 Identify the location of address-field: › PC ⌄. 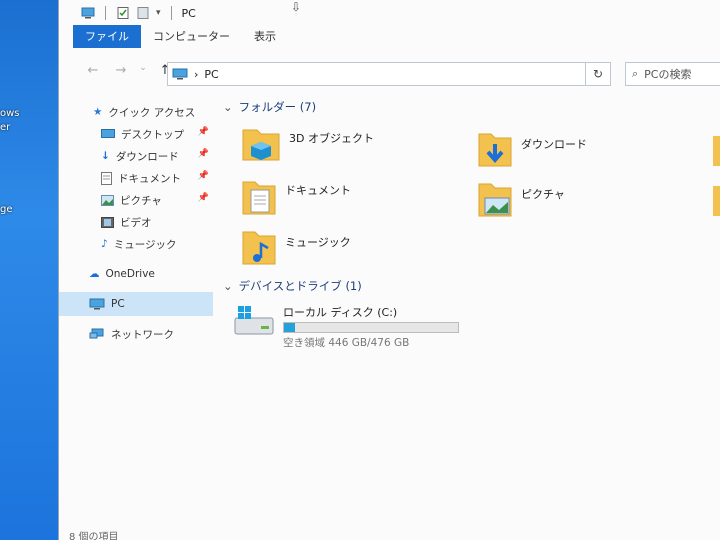
(389, 74).